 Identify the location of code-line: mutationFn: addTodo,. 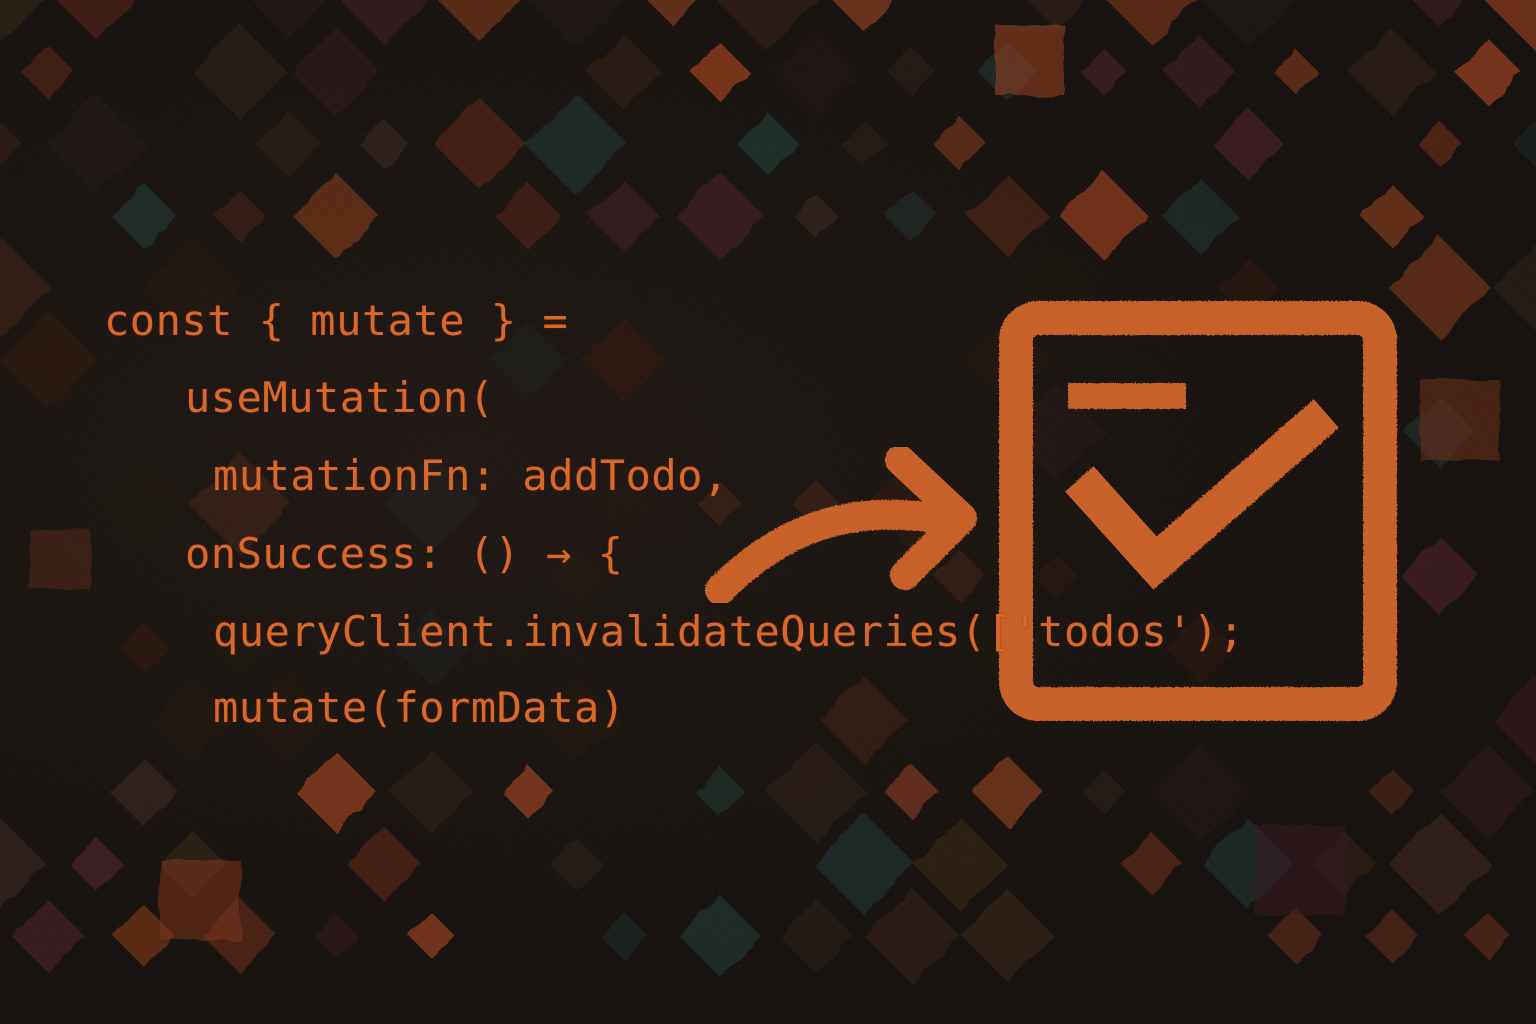
(471, 475).